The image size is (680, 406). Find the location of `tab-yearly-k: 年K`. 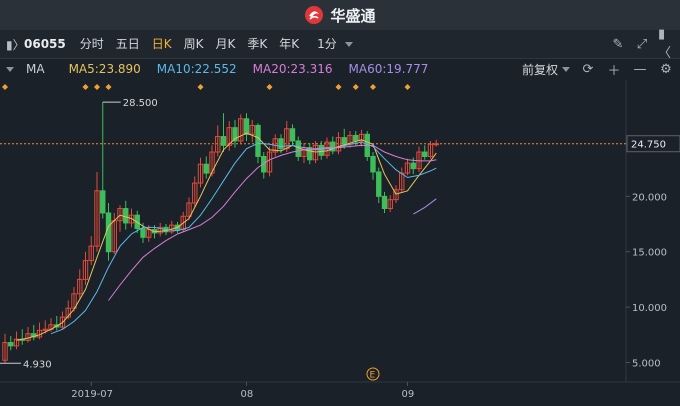

tab-yearly-k: 年K is located at coordinates (289, 44).